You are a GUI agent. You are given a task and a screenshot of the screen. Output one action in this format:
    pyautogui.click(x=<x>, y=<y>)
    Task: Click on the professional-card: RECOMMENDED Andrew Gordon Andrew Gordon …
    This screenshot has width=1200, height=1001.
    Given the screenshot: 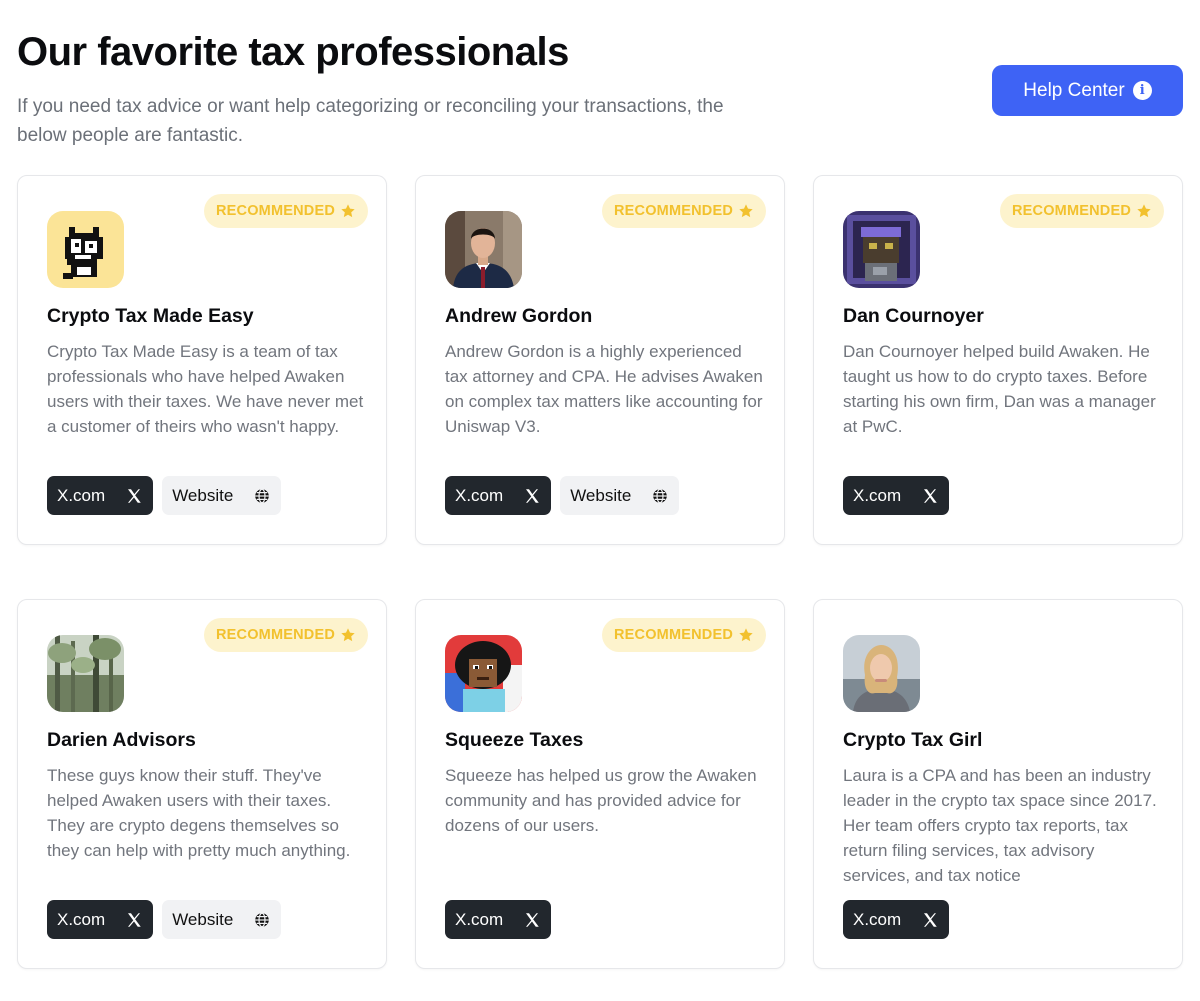 What is the action you would take?
    pyautogui.click(x=600, y=360)
    